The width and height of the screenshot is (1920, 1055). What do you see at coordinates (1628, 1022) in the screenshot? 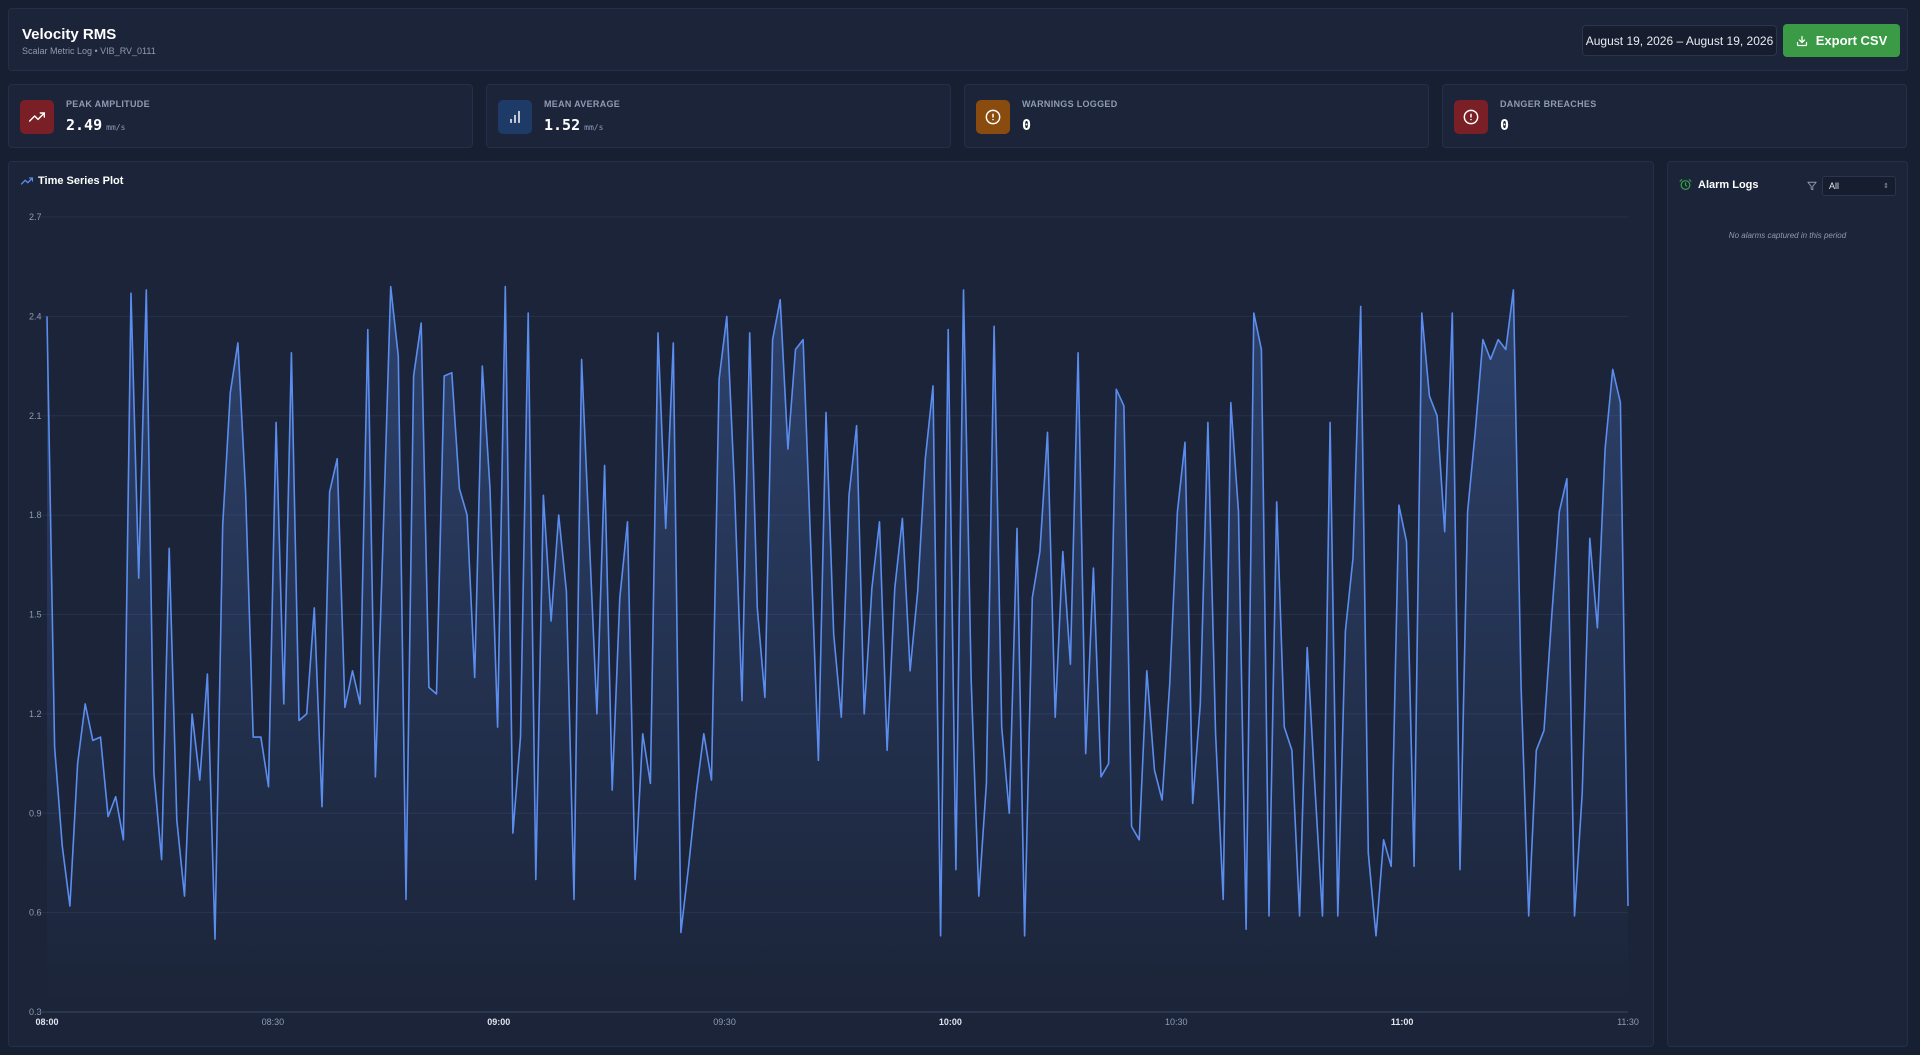
I see `x-tick-label: 11:30` at bounding box center [1628, 1022].